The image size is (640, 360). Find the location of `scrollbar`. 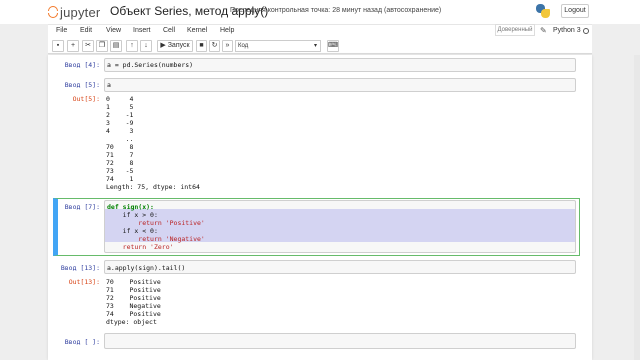

scrollbar is located at coordinates (637, 207).